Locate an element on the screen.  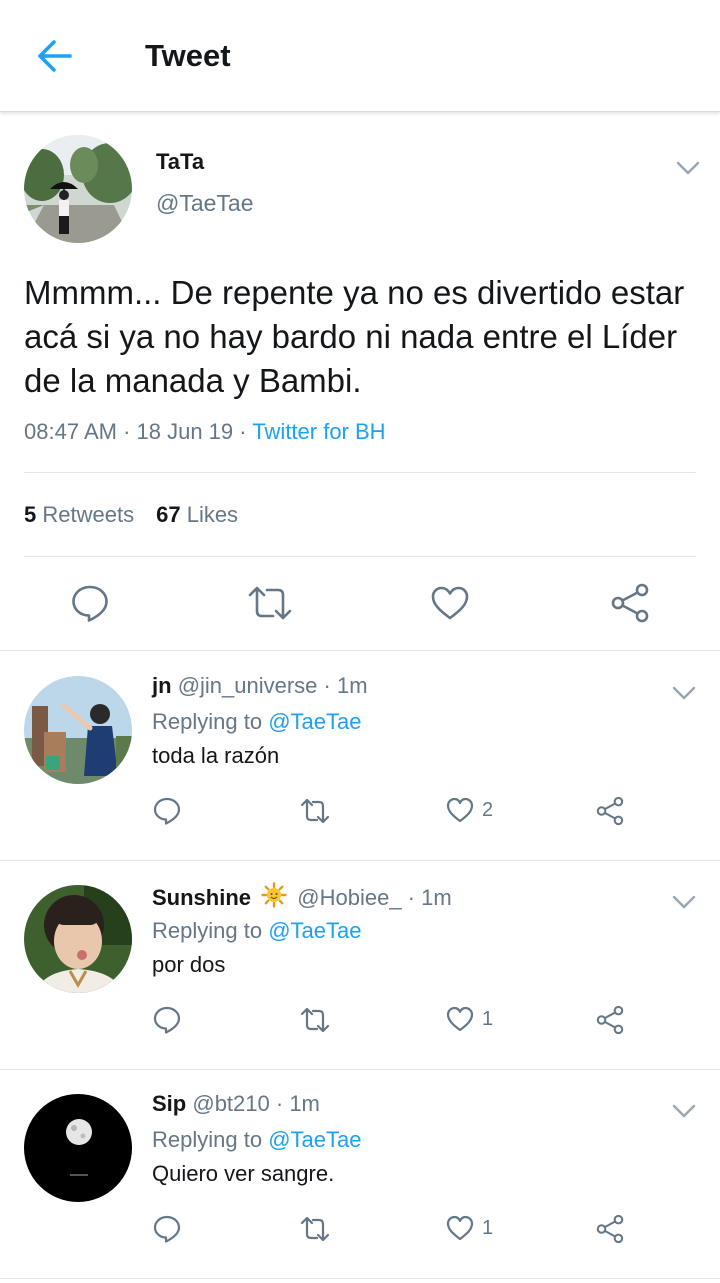
arrow-left-icon is located at coordinates (55, 56).